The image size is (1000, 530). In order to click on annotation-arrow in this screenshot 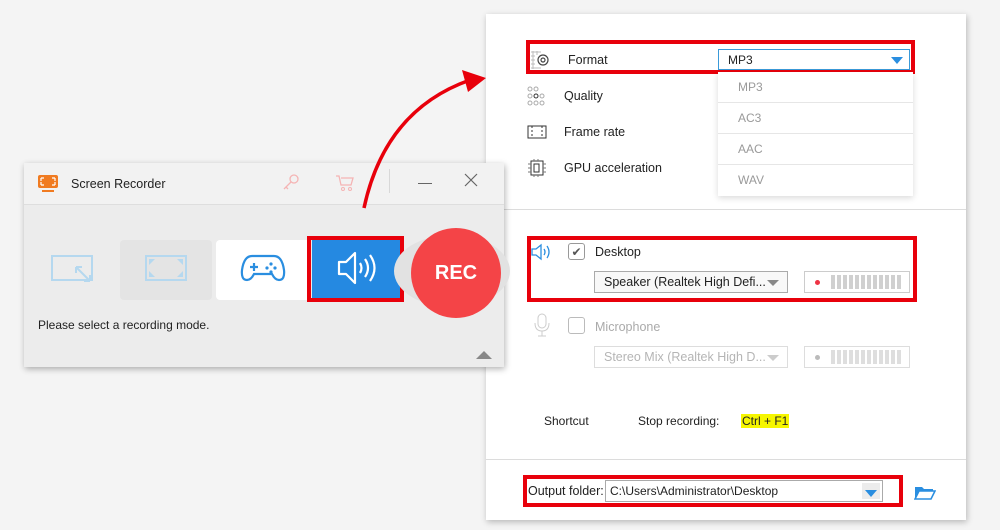, I will do `click(424, 139)`.